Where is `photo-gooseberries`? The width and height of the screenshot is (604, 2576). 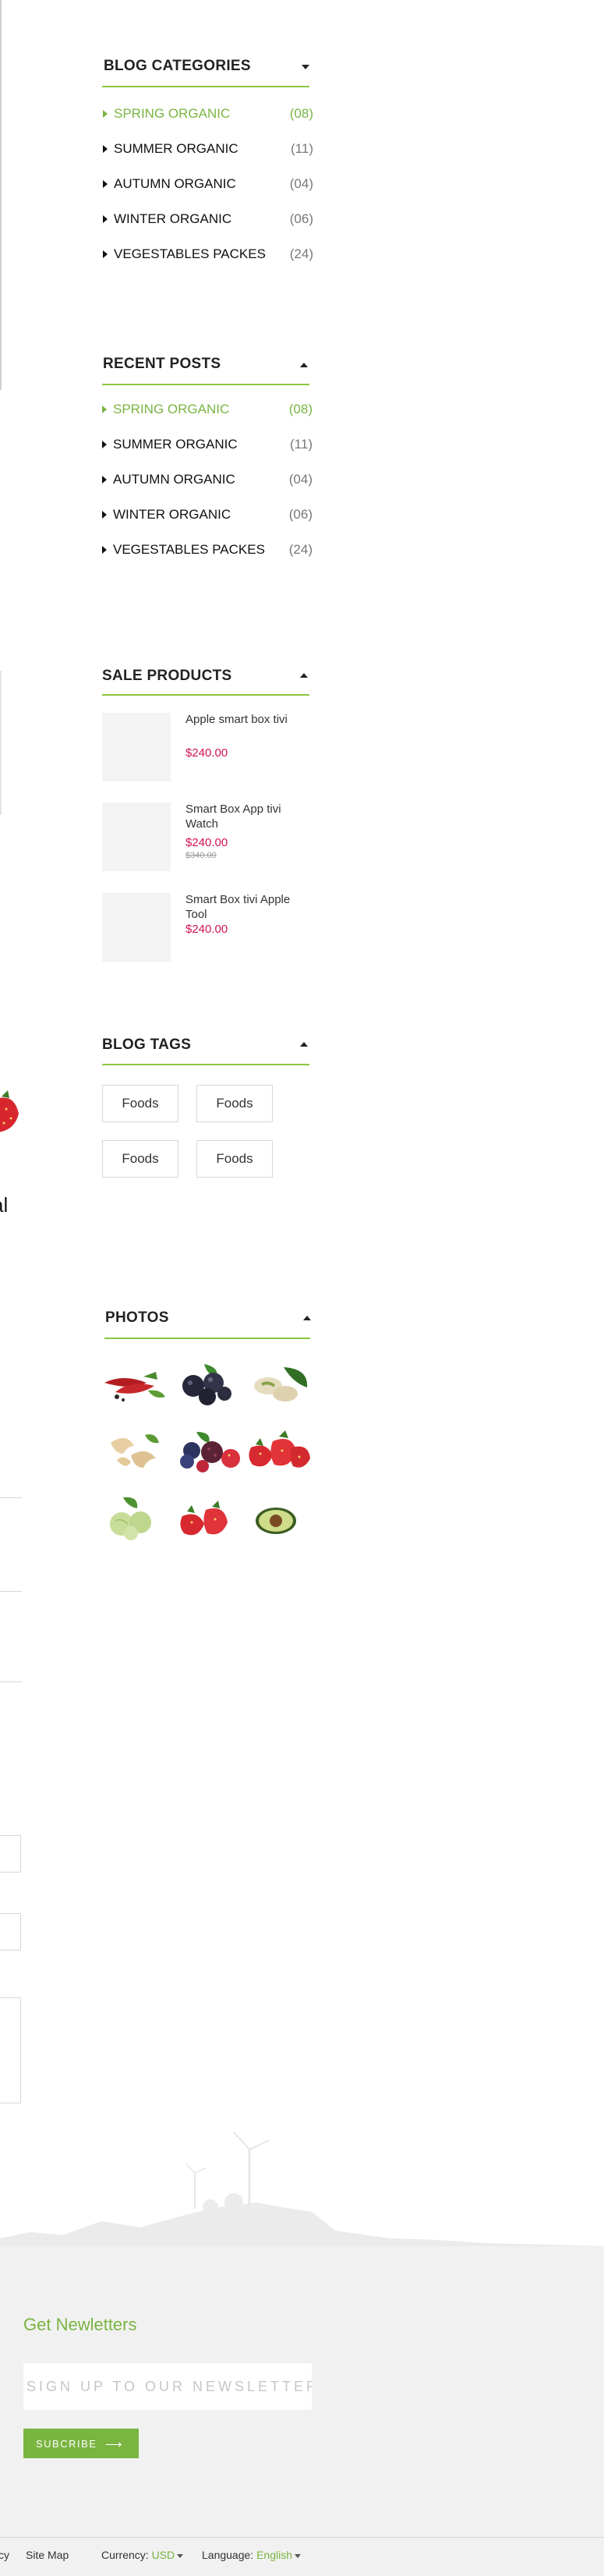
photo-gooseberries is located at coordinates (134, 1517).